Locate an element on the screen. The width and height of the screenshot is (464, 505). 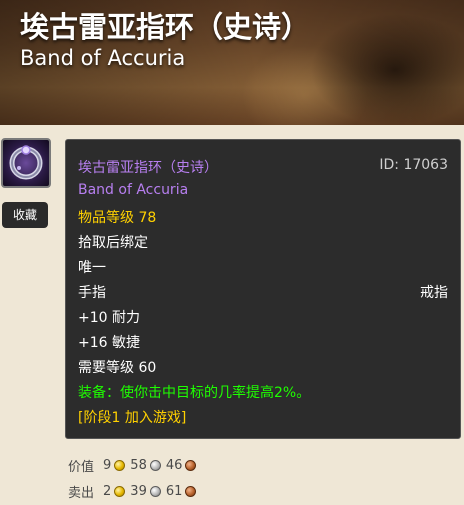
phase-note: [阶段1 加入游戏] is located at coordinates (132, 418).